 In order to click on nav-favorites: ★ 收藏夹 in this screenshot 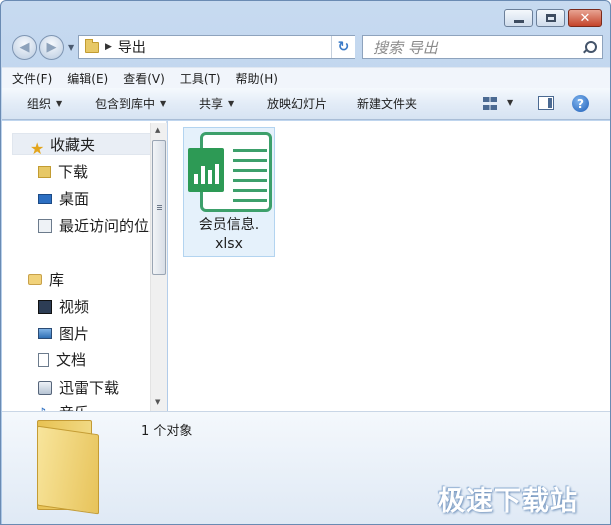, I will do `click(82, 145)`.